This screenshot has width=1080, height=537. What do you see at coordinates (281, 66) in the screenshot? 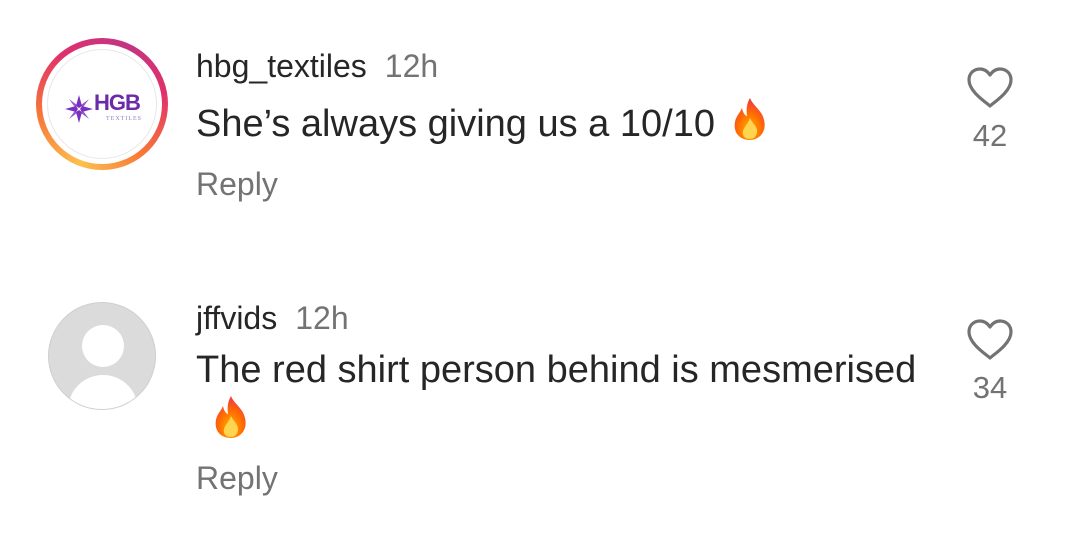
I see `username: hbg_textiles` at bounding box center [281, 66].